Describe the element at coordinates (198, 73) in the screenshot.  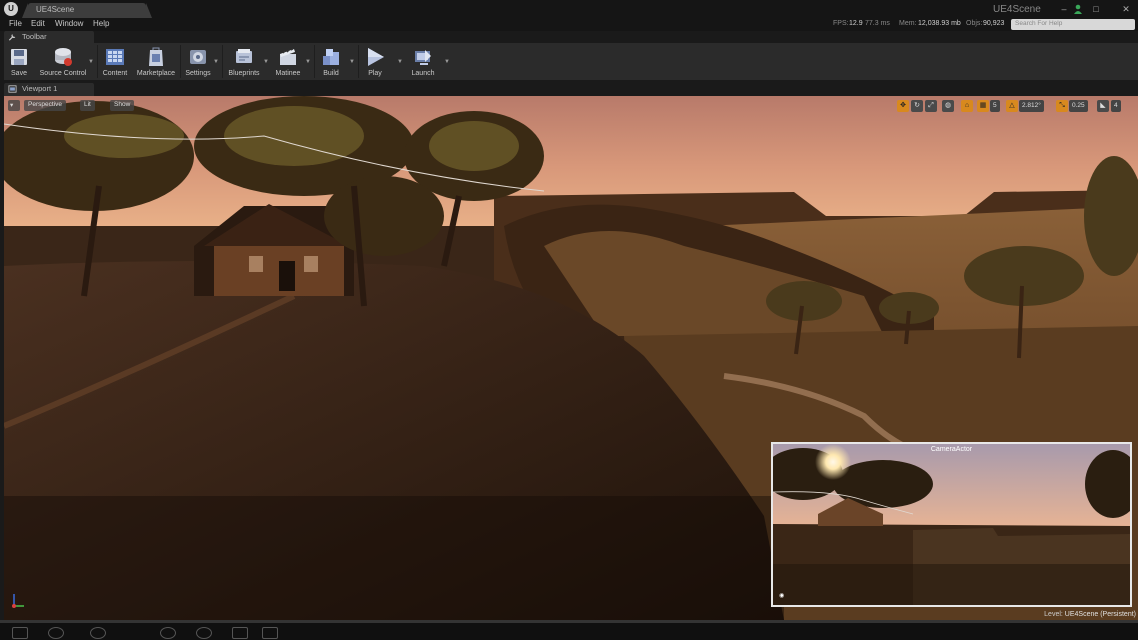
I see `settings-label: Settings` at that location.